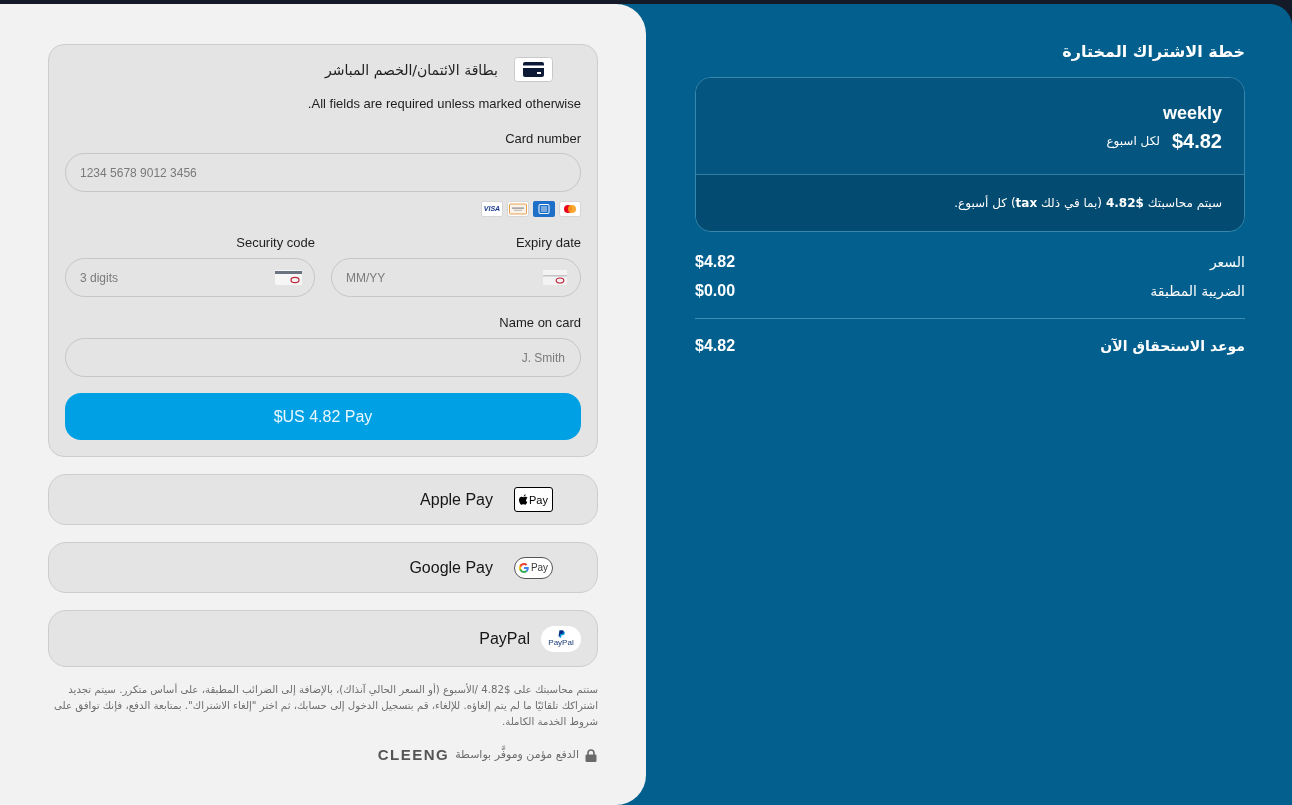 The width and height of the screenshot is (1292, 805). Describe the element at coordinates (325, 706) in the screenshot. I see `legal-text: ستتم محاسبتك على $4.82 /الأسبوع (أو السعر الحالي آنذاك)، بالإضافة إلى الضرائب المطبقة، على أساس متكرر. سيتم تجديد اشتراكك تلقائيًا ما لم يتم إلغاؤه. للإلغاء، قم بتسجيل الدخول إلى حسابك، ثم اختر "إلغاء الاشتراك". بمتابعة الدفع، فإنك توافق على شروط الخدمة الكاملة.` at that location.